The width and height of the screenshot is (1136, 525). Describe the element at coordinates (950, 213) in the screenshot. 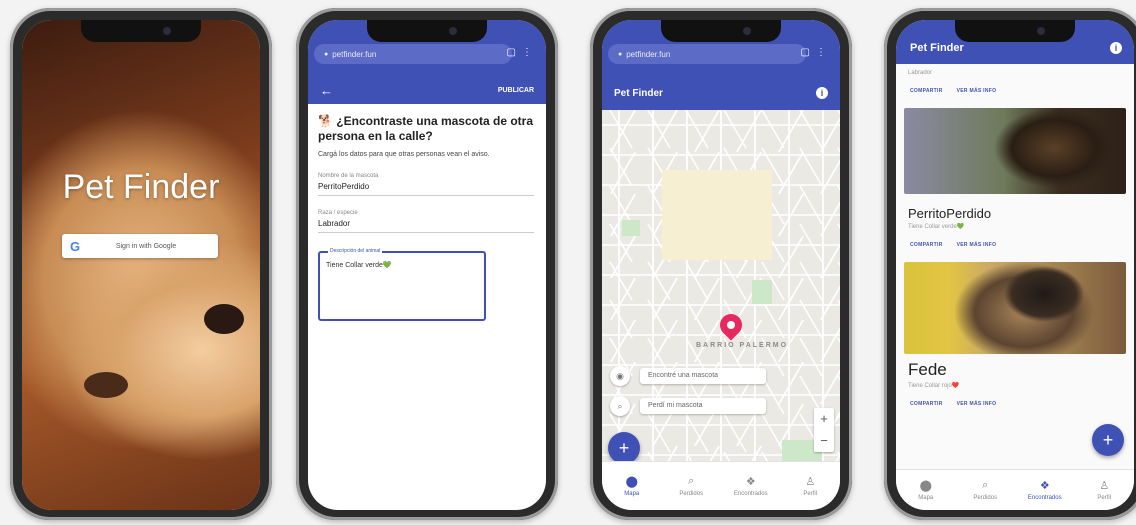

I see `pet-name: PerritoPerdido` at that location.